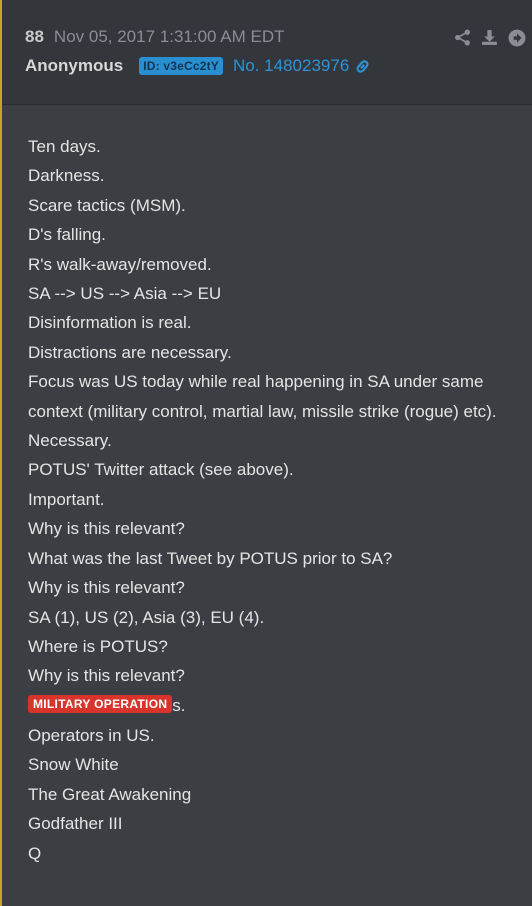  I want to click on redacted-line: MILITARY OPERATION s., so click(280, 706).